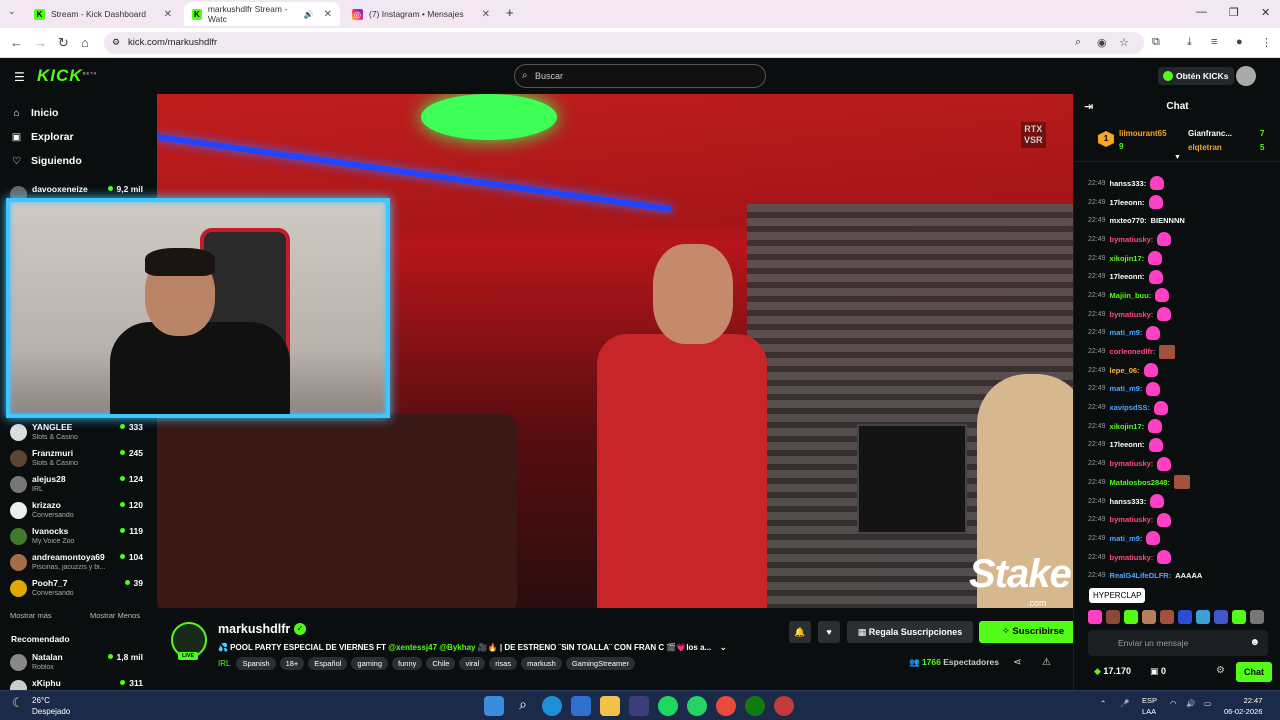  Describe the element at coordinates (441, 663) in the screenshot. I see `tag: Chile` at that location.